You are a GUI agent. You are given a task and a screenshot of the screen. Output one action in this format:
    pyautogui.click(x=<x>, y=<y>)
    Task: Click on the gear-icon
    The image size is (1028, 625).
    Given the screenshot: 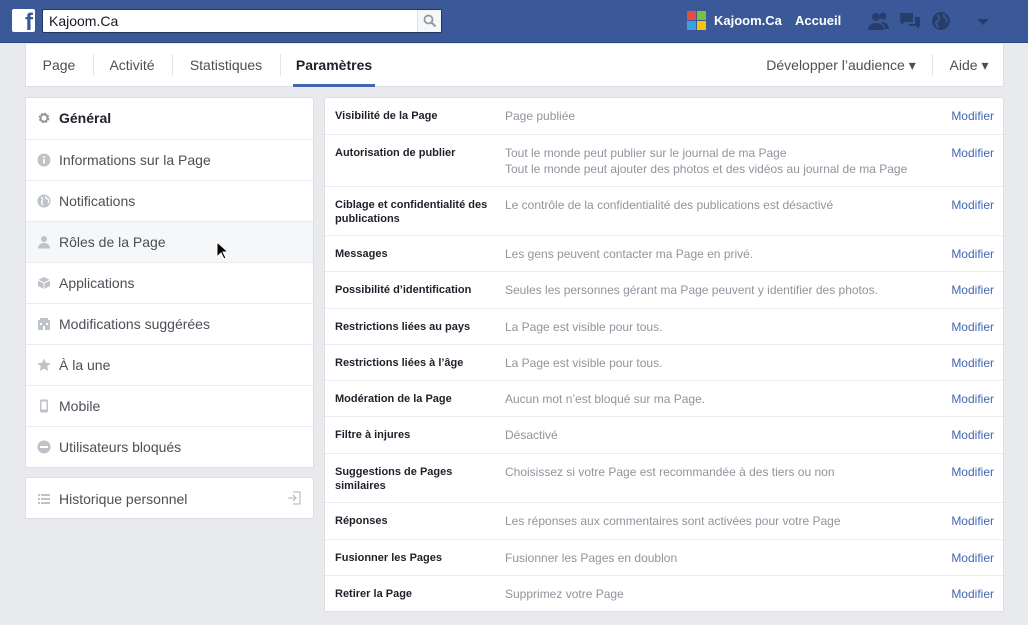 What is the action you would take?
    pyautogui.click(x=44, y=118)
    